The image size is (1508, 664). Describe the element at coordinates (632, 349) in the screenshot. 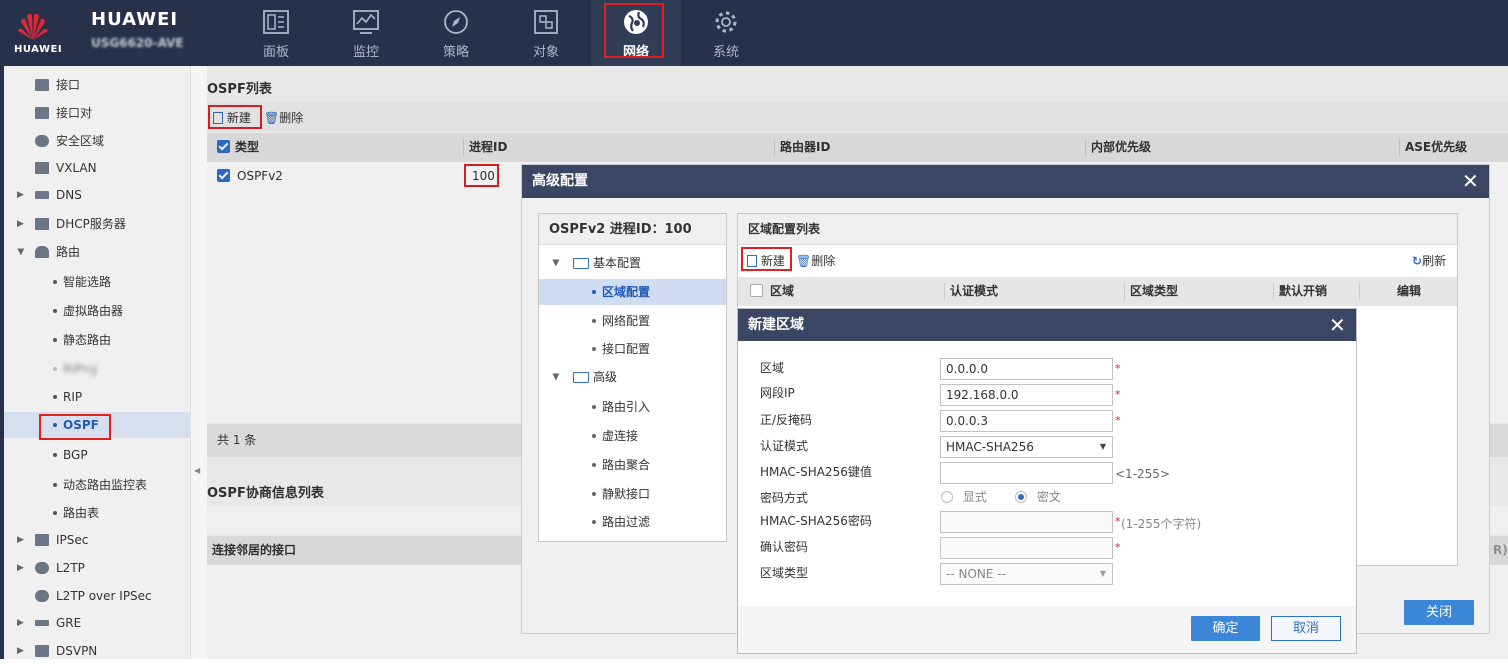

I see `tree-node-interface-config: 接口配置` at that location.